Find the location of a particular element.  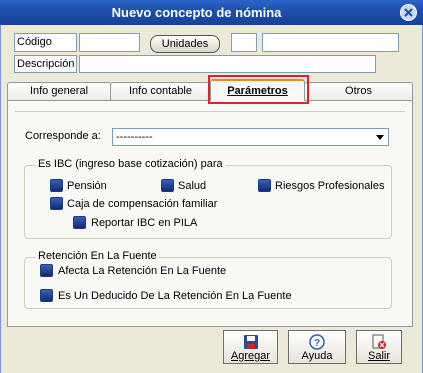

unidades-code-field is located at coordinates (244, 42).